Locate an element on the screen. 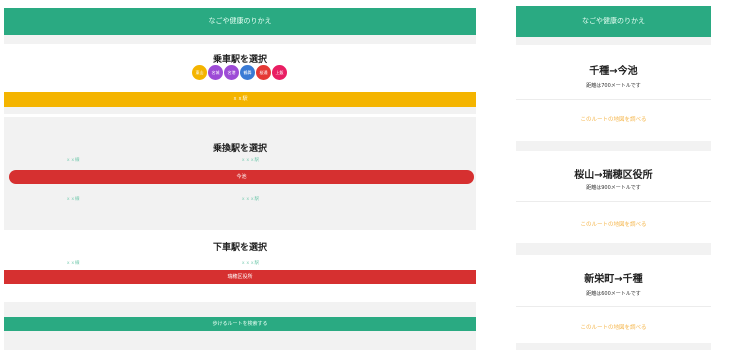 Image resolution: width=741 pixels, height=350 pixels. route-title: 桜山→瑞穂区役所 is located at coordinates (613, 175).